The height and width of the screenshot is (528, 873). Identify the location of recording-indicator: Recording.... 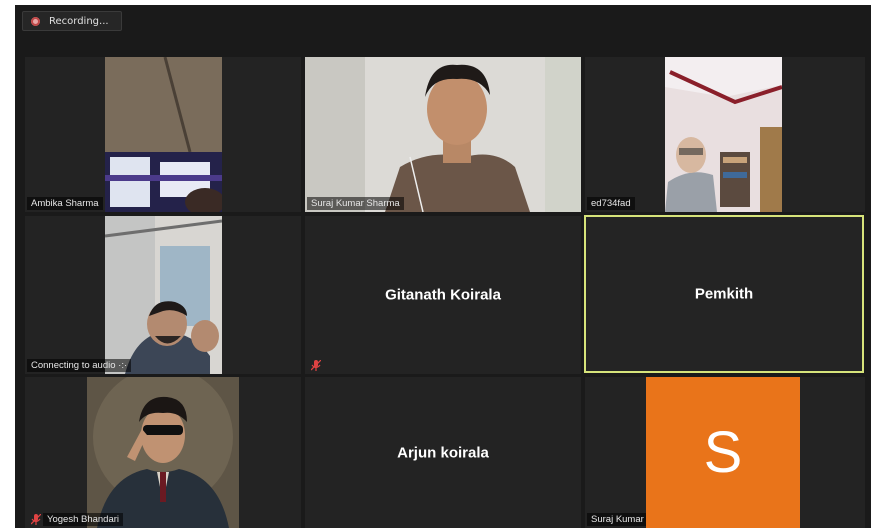
(72, 21).